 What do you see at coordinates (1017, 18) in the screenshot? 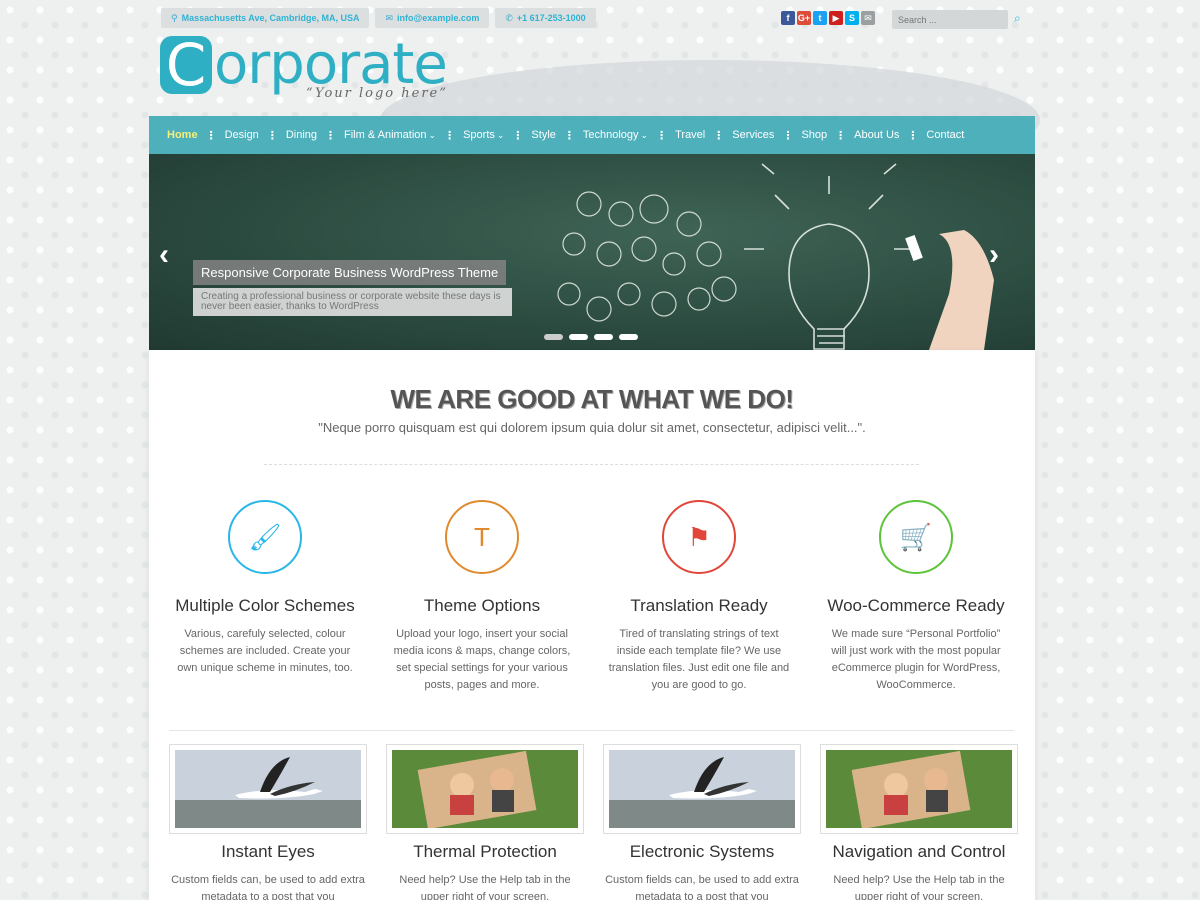
I see `search-icon: ⌕` at bounding box center [1017, 18].